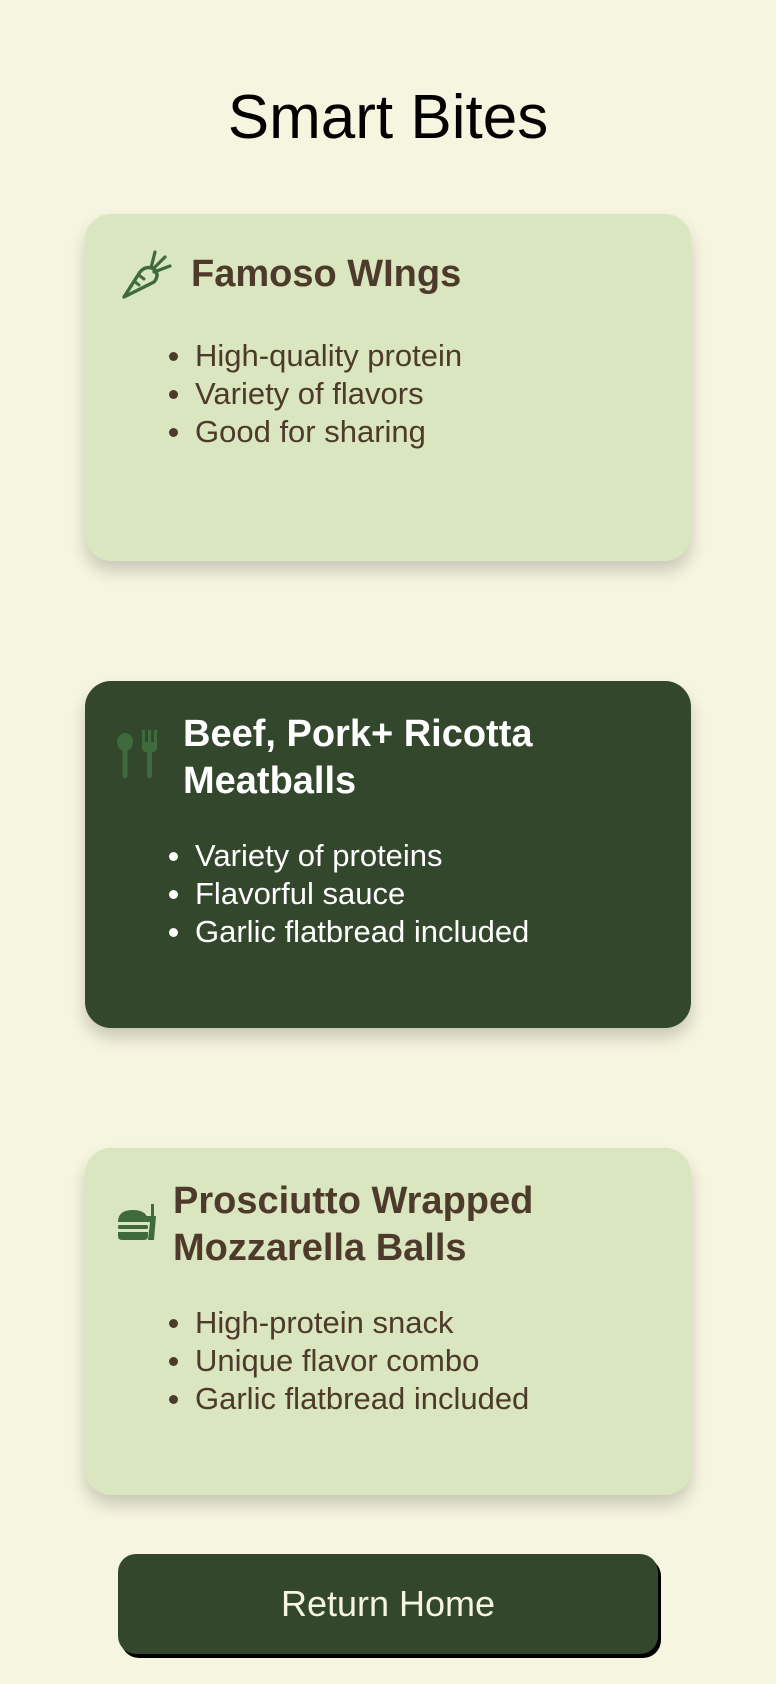  What do you see at coordinates (326, 274) in the screenshot?
I see `card-title: Famoso WIngs` at bounding box center [326, 274].